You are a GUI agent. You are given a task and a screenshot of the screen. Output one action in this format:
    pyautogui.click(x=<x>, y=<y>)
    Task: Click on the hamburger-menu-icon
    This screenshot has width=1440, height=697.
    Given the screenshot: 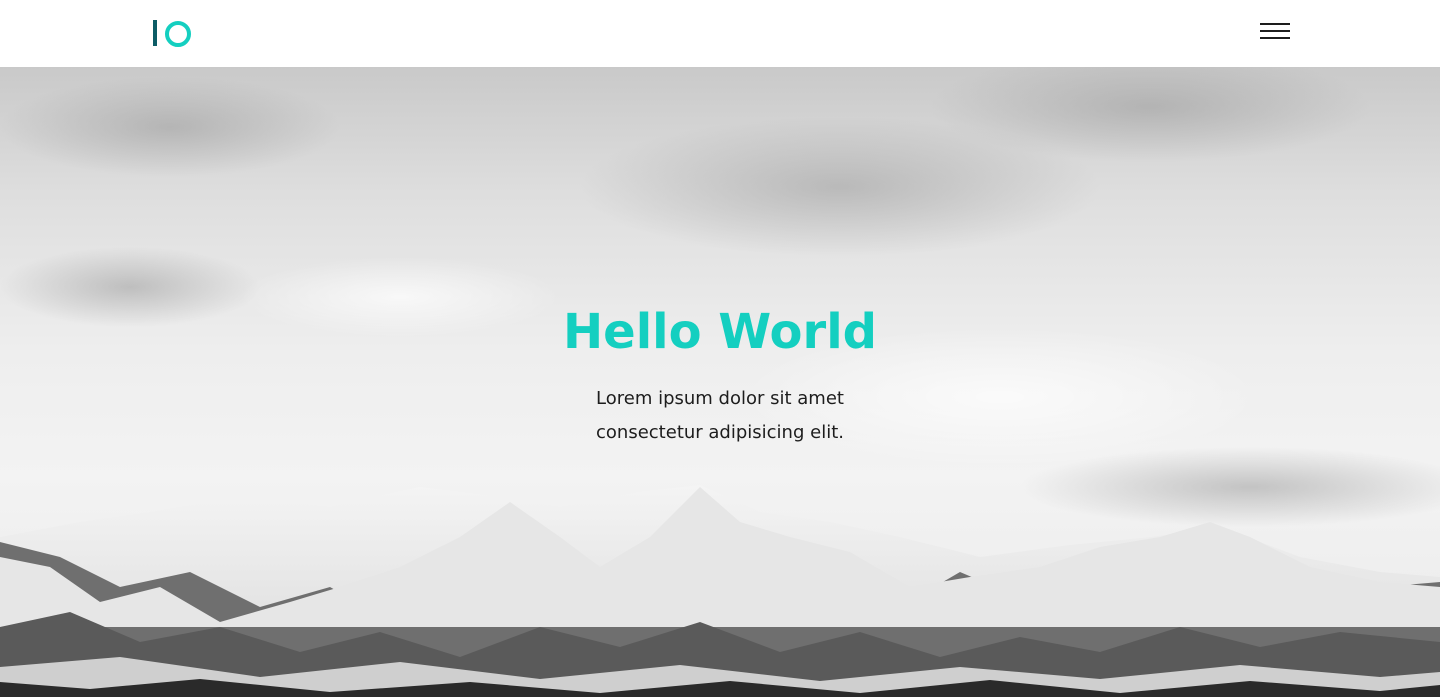 What is the action you would take?
    pyautogui.click(x=1275, y=32)
    